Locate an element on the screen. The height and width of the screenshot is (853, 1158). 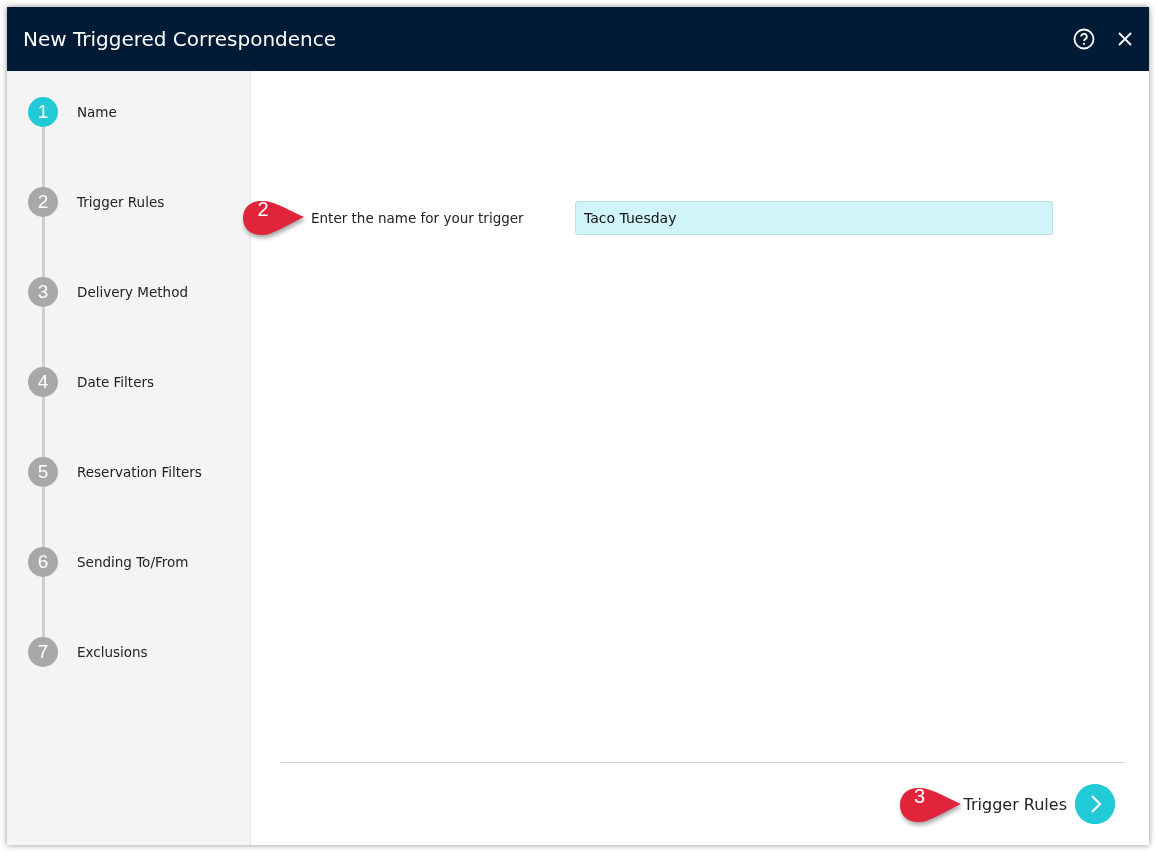
step-number: 2 is located at coordinates (43, 202).